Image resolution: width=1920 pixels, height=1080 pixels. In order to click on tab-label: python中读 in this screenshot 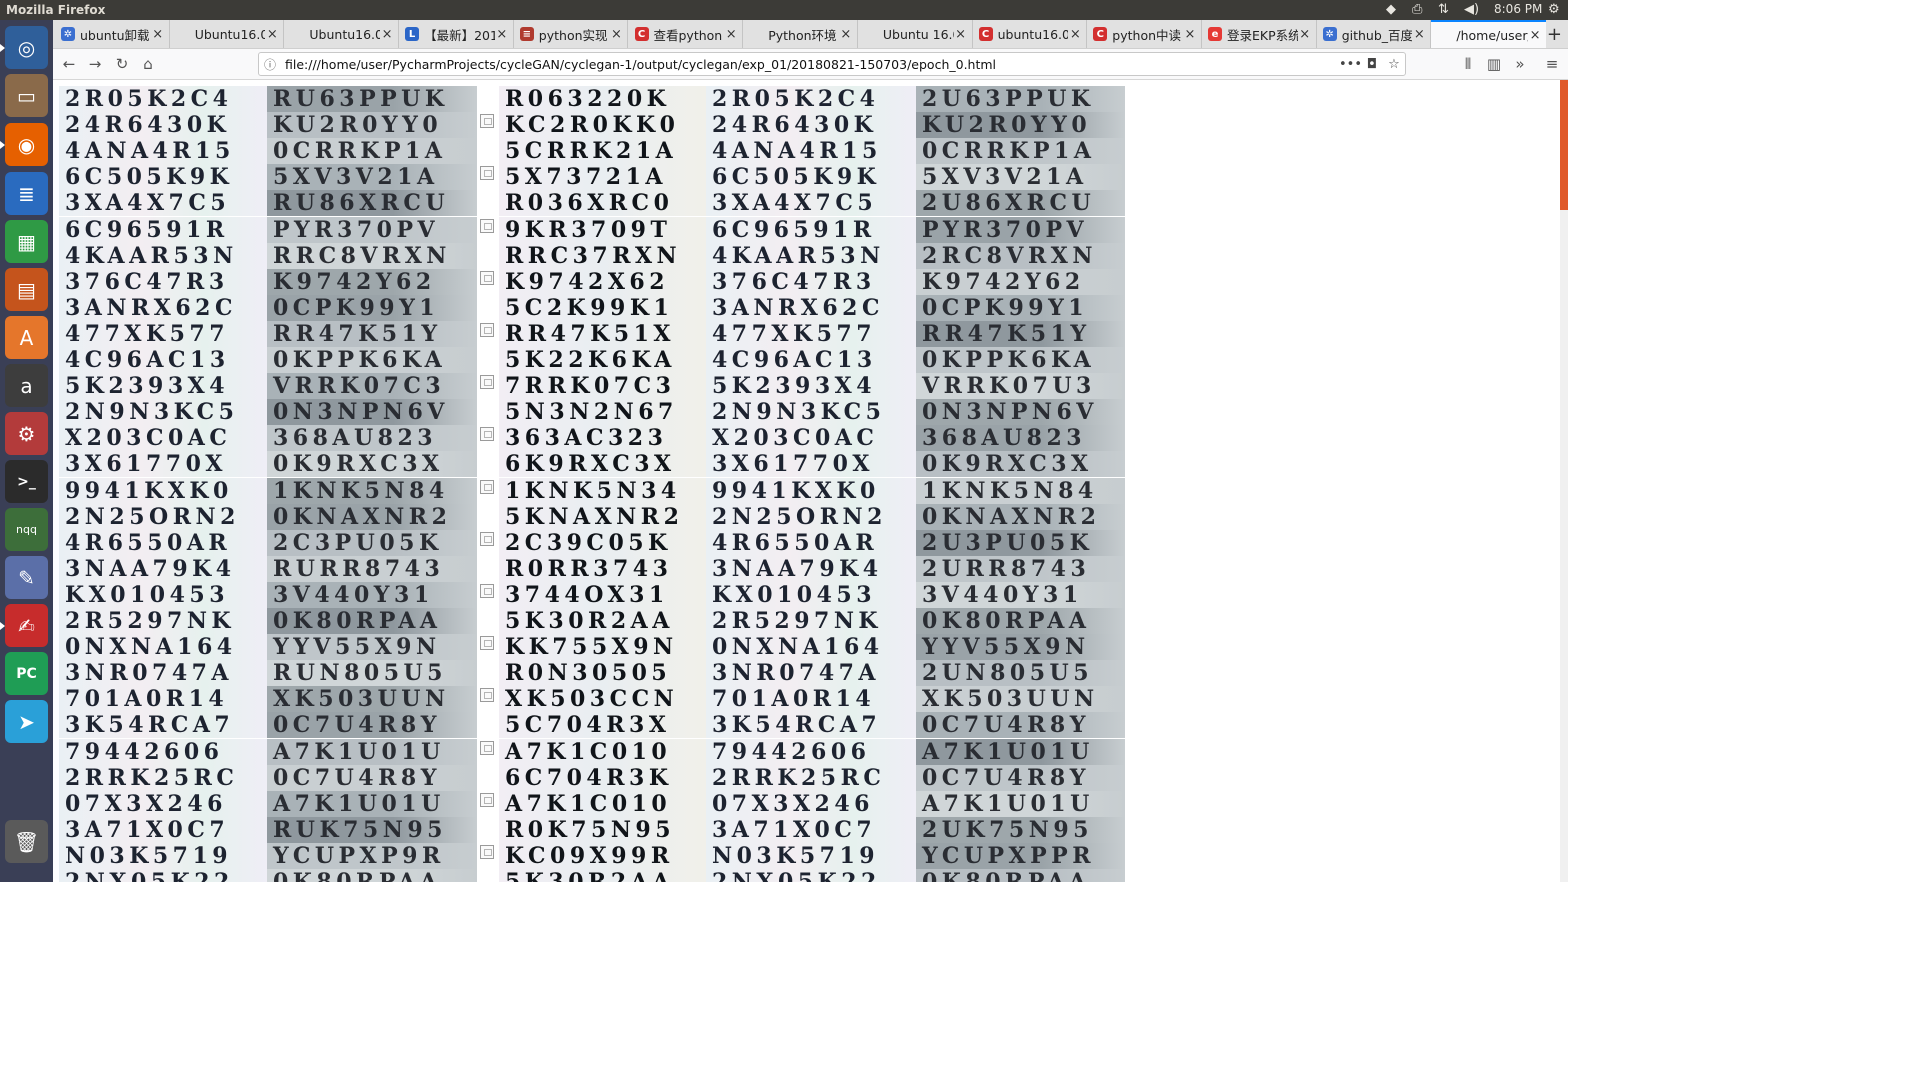, I will do `click(1147, 35)`.